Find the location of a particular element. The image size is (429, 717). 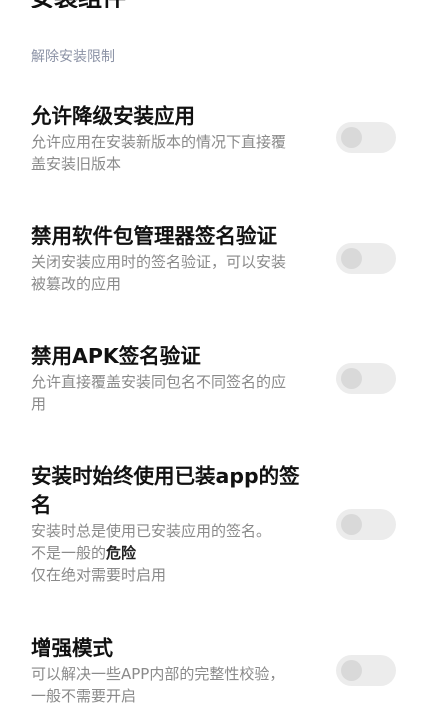

title-line: 名 is located at coordinates (41, 505).